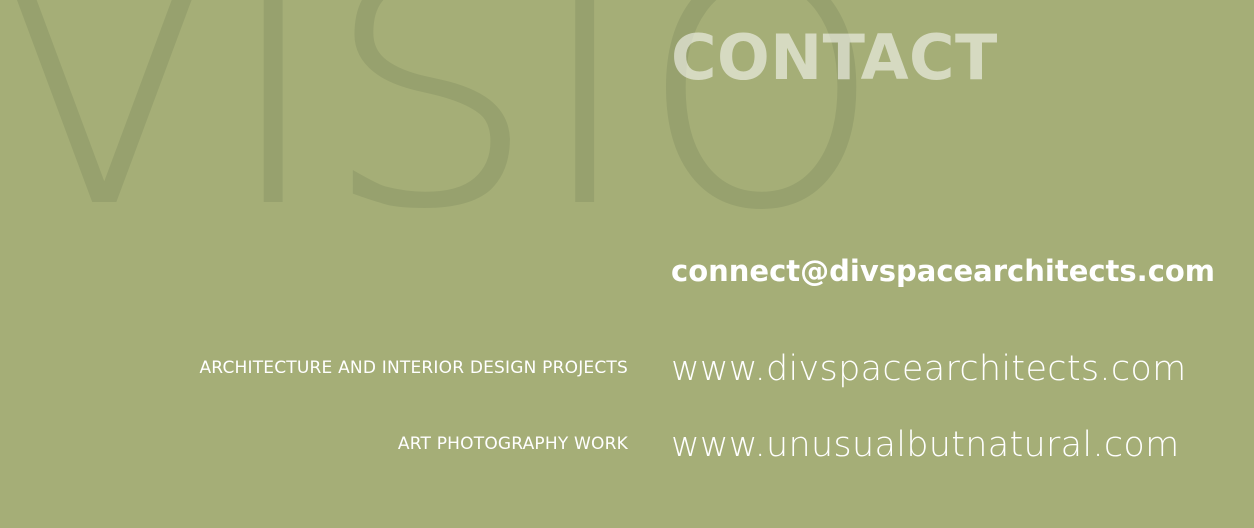  I want to click on website-link-architecture: www.divspacearchitects.com, so click(928, 369).